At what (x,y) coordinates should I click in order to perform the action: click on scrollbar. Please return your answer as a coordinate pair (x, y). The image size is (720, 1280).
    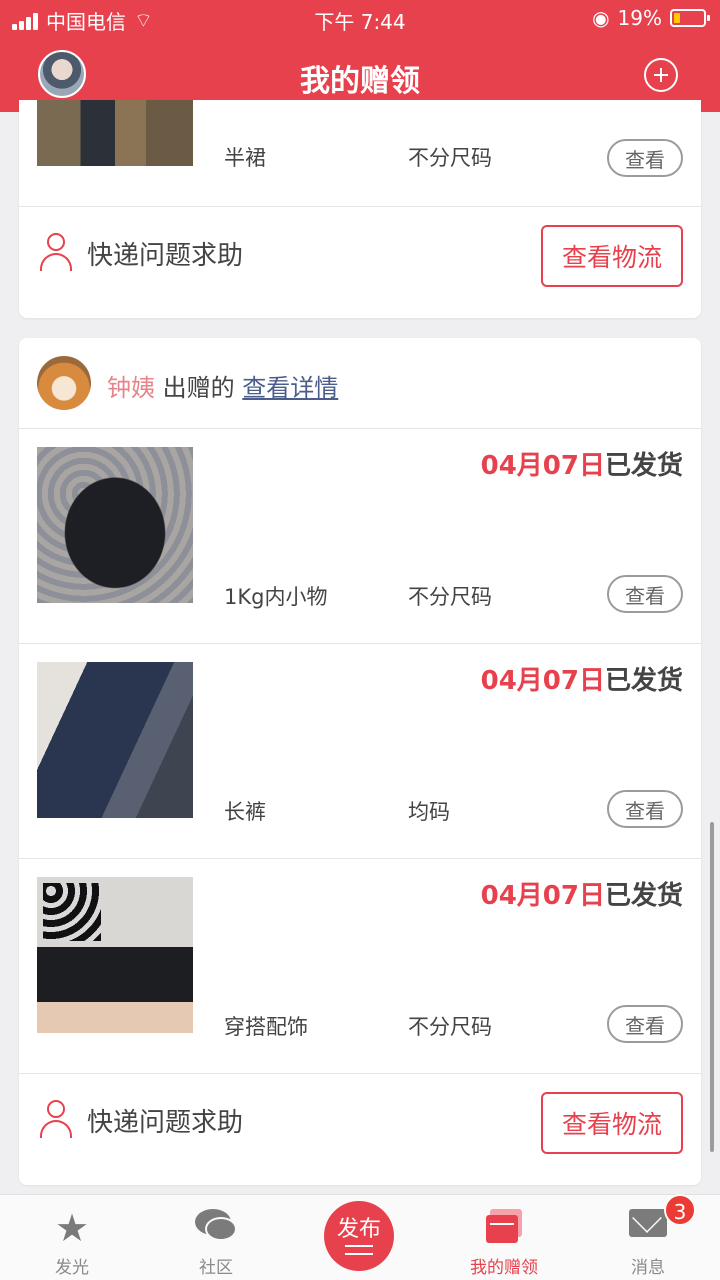
    Looking at the image, I should click on (712, 987).